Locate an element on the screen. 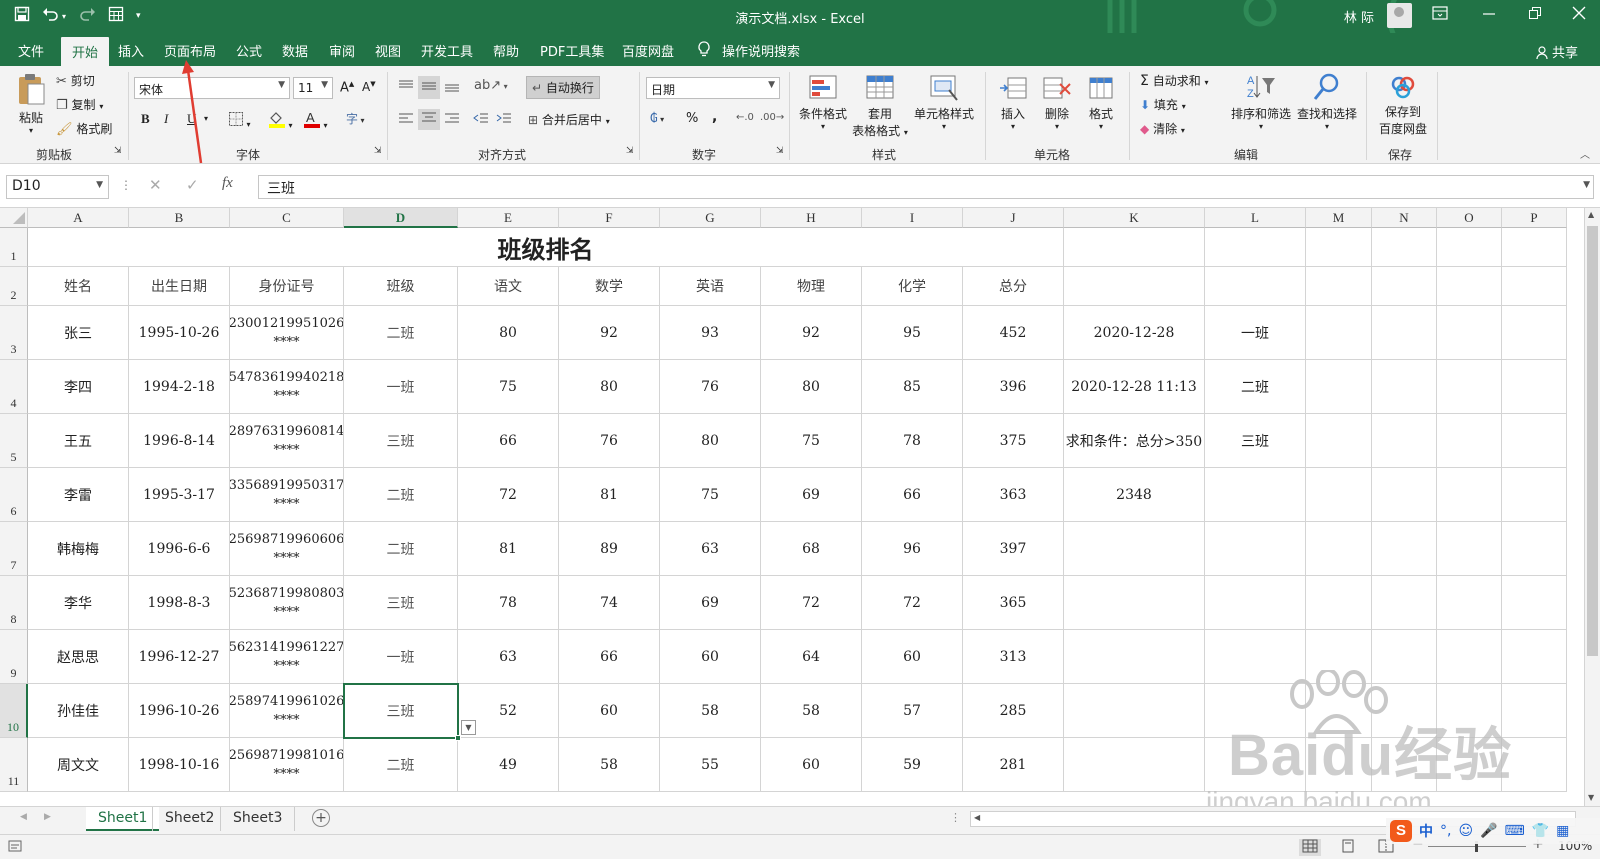 The width and height of the screenshot is (1600, 859). total-score-cell: 452 is located at coordinates (1013, 333).